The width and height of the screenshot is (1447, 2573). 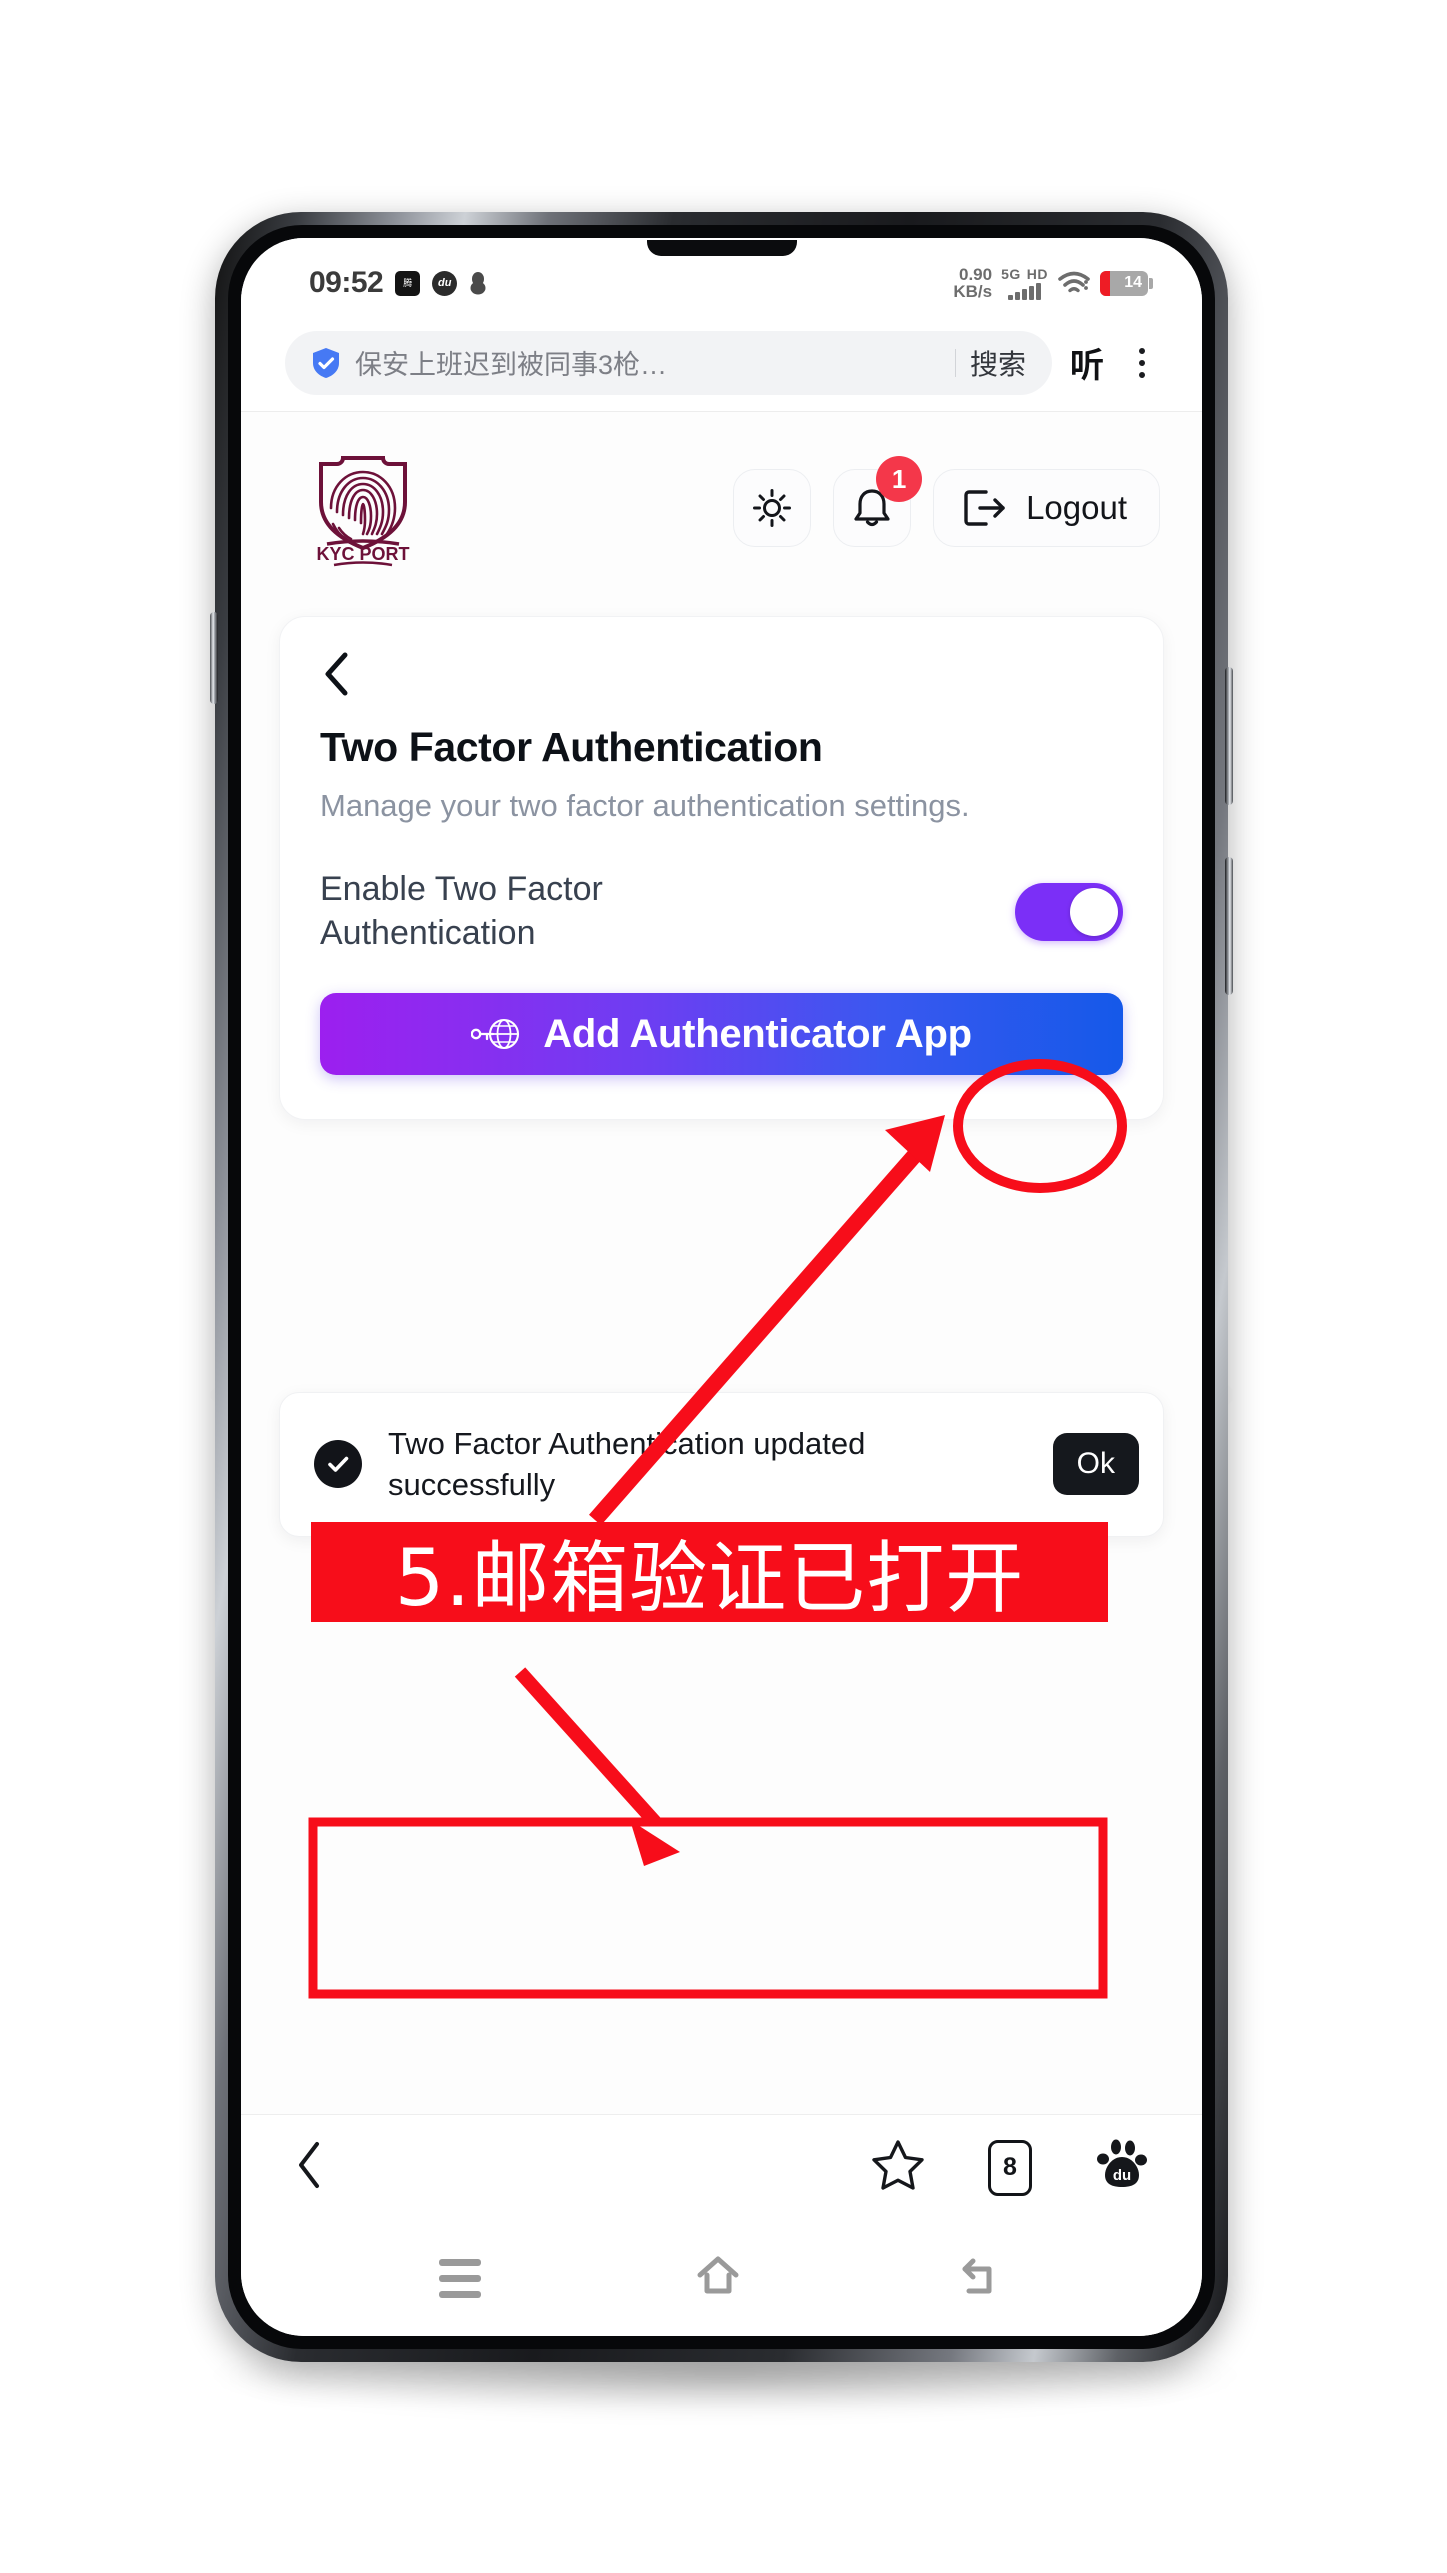 I want to click on cellular-indicator: 5G HD, so click(x=1024, y=283).